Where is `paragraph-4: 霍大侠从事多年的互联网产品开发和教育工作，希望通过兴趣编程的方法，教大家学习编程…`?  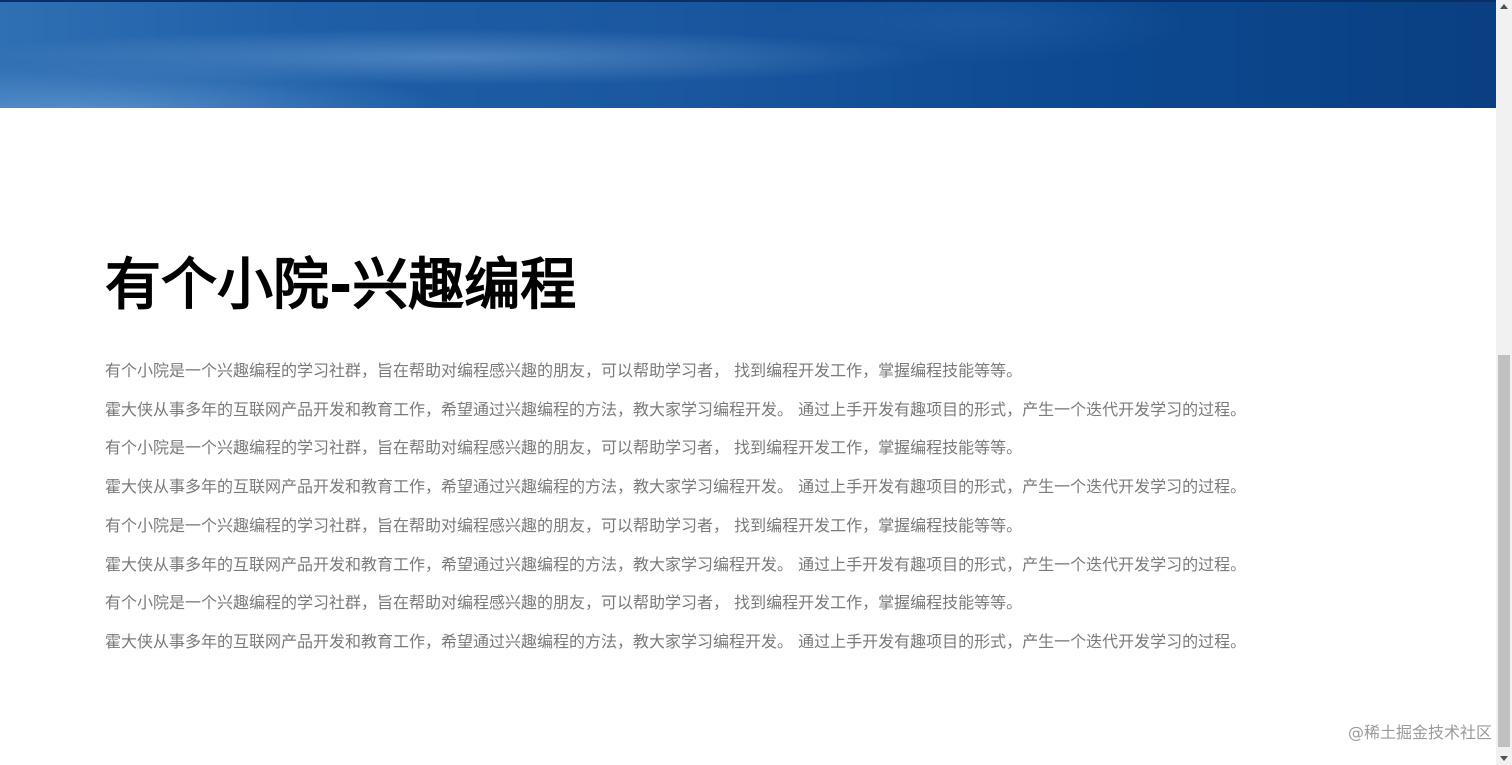 paragraph-4: 霍大侠从事多年的互联网产品开发和教育工作，希望通过兴趣编程的方法，教大家学习编程… is located at coordinates (676, 487).